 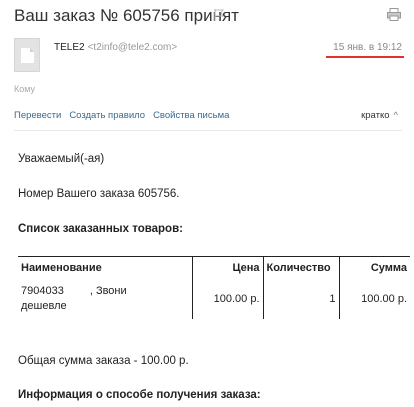 I want to click on brief-label: кратко, so click(x=375, y=115).